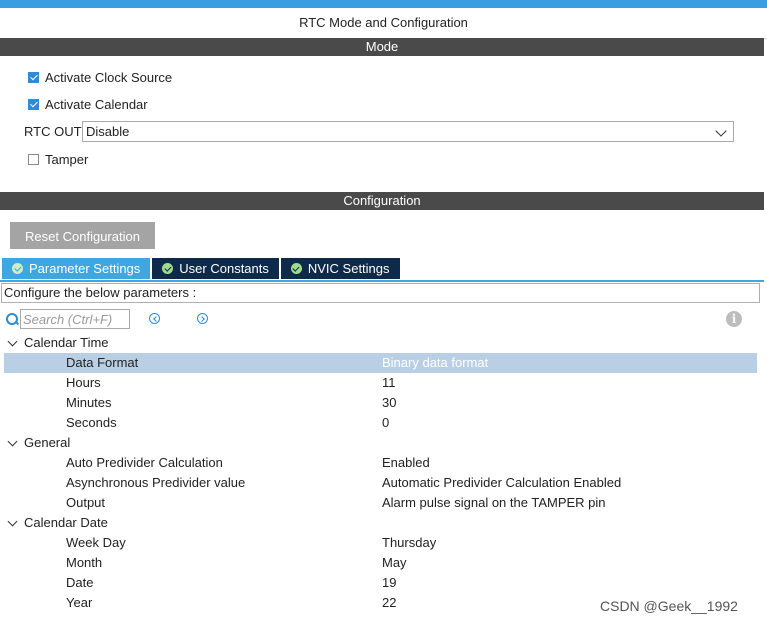  Describe the element at coordinates (47, 442) in the screenshot. I see `group-label: General` at that location.